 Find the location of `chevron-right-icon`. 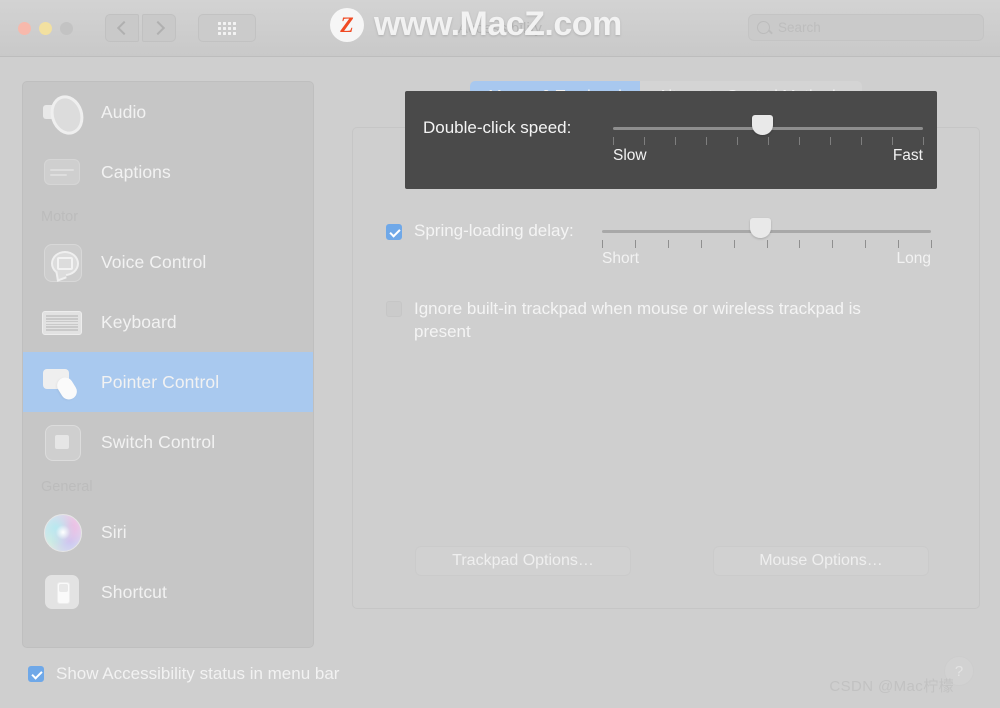

chevron-right-icon is located at coordinates (157, 28).